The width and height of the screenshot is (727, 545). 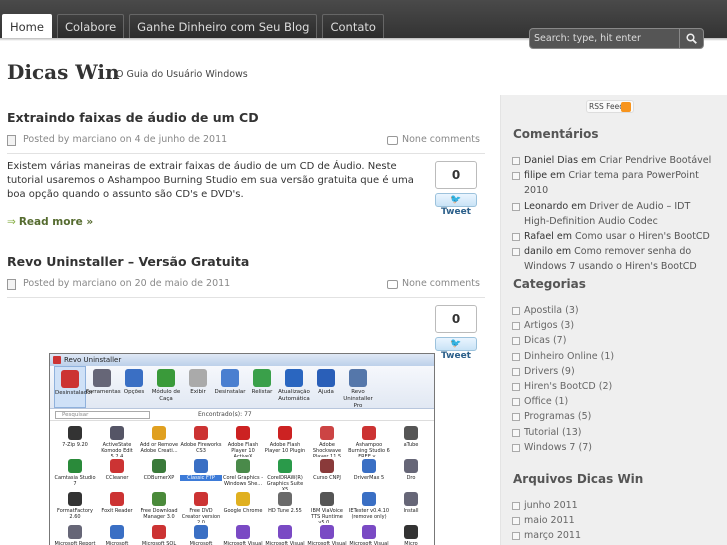 I want to click on screenshot-search-field: Pesquisar, so click(x=102, y=415).